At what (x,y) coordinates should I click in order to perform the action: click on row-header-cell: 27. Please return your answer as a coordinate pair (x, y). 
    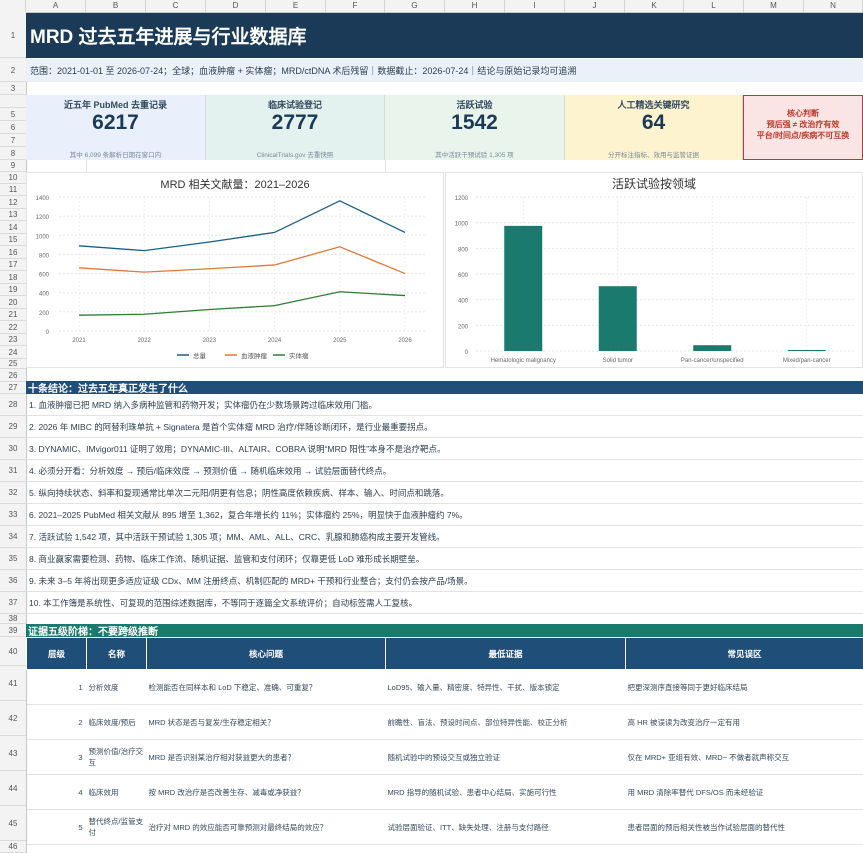
    Looking at the image, I should click on (13, 388).